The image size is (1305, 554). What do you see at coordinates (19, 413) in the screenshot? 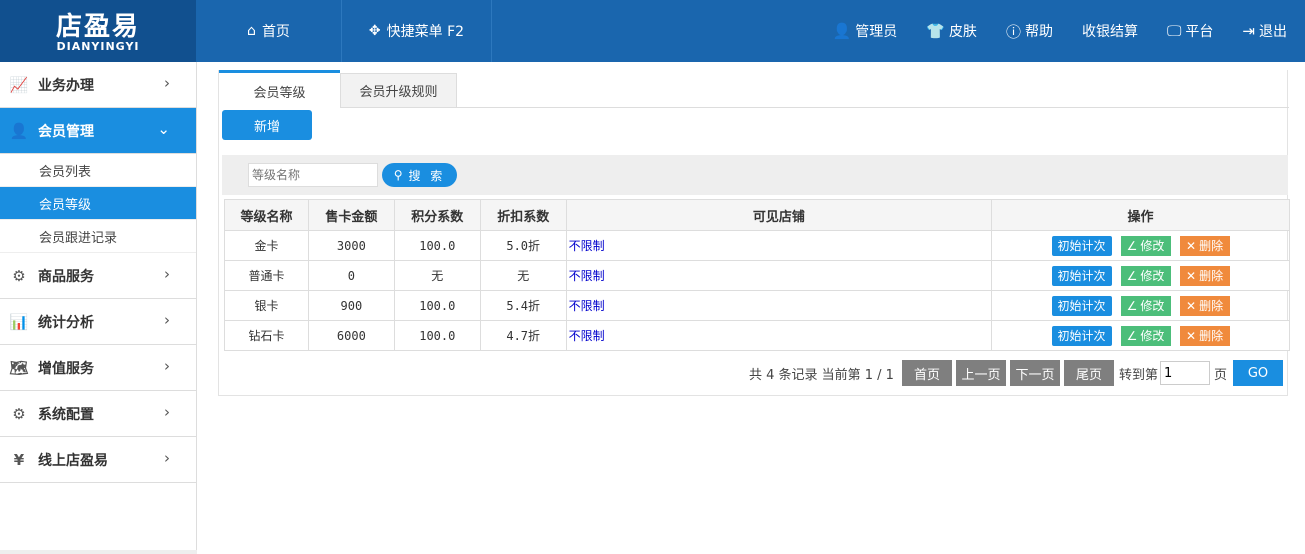
I see `gear-icon: ⚙` at bounding box center [19, 413].